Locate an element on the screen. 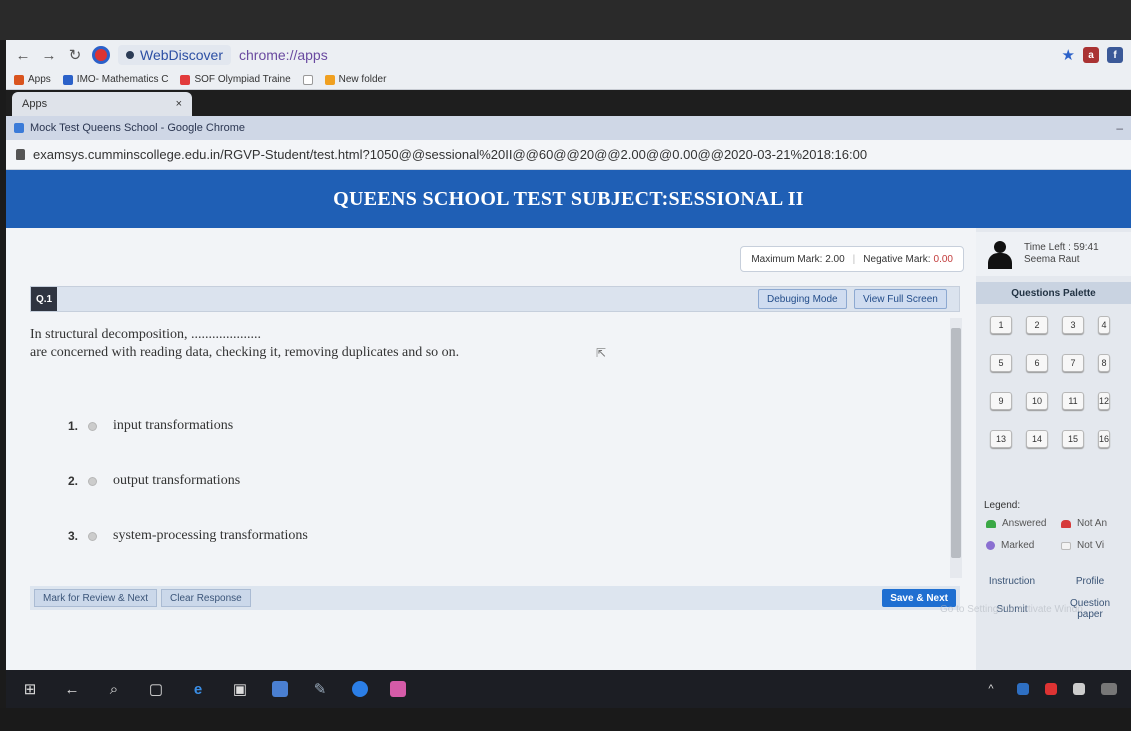  tray-app-icon is located at coordinates (1051, 689).